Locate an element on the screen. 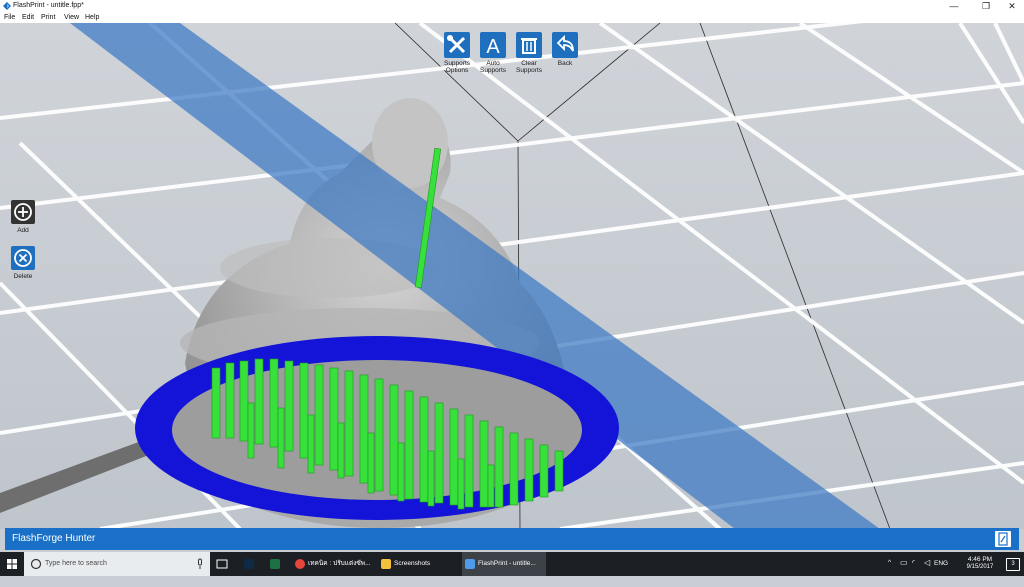 The height and width of the screenshot is (587, 1024). excel-taskbar-button is located at coordinates (275, 564).